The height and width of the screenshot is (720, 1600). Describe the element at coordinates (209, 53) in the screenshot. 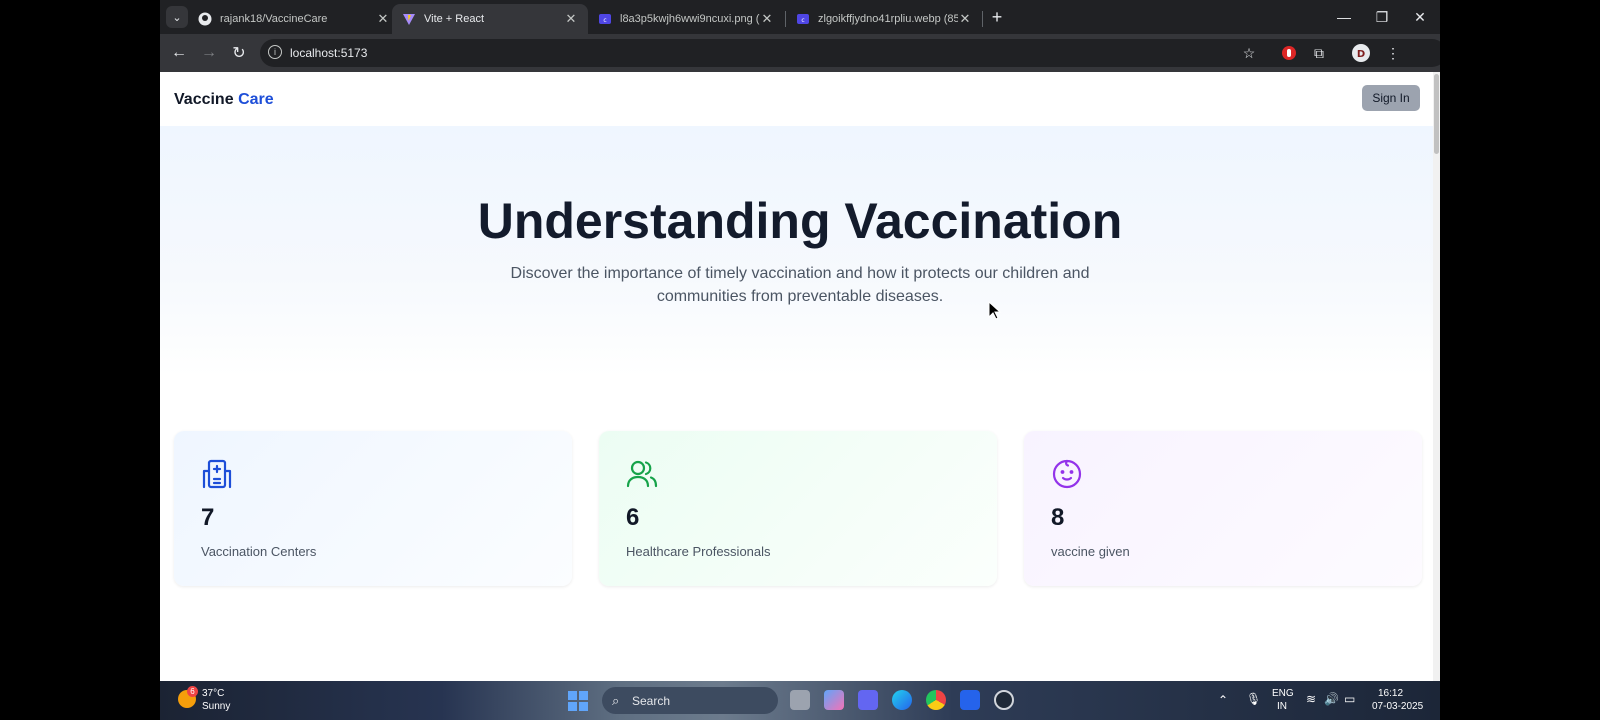

I see `forward-button: →` at that location.